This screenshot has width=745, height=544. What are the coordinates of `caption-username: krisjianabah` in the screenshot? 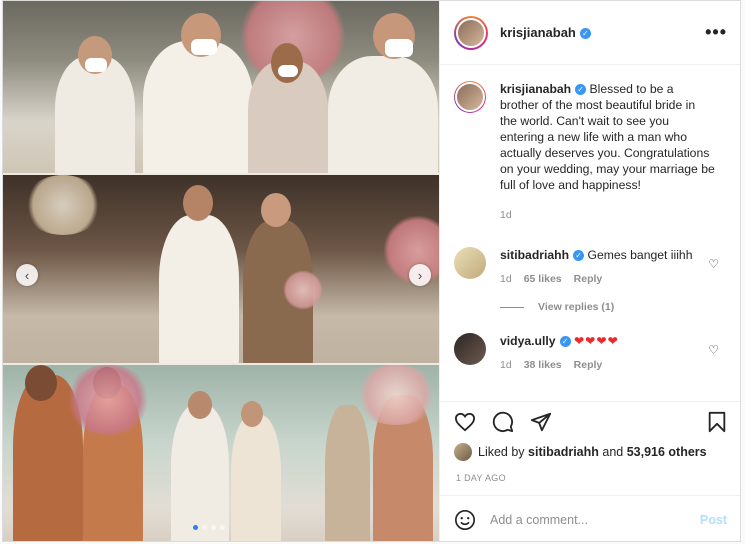 It's located at (535, 89).